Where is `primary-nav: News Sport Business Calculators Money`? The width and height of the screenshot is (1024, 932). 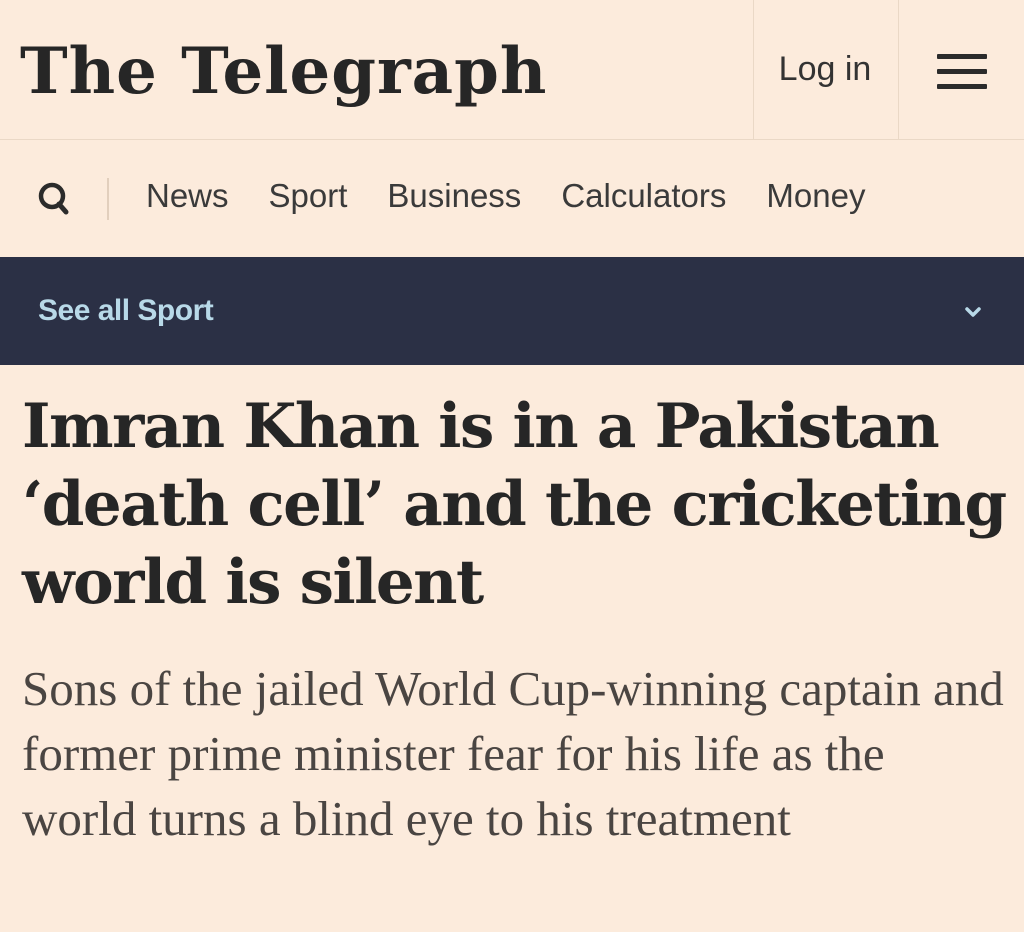 primary-nav: News Sport Business Calculators Money is located at coordinates (512, 198).